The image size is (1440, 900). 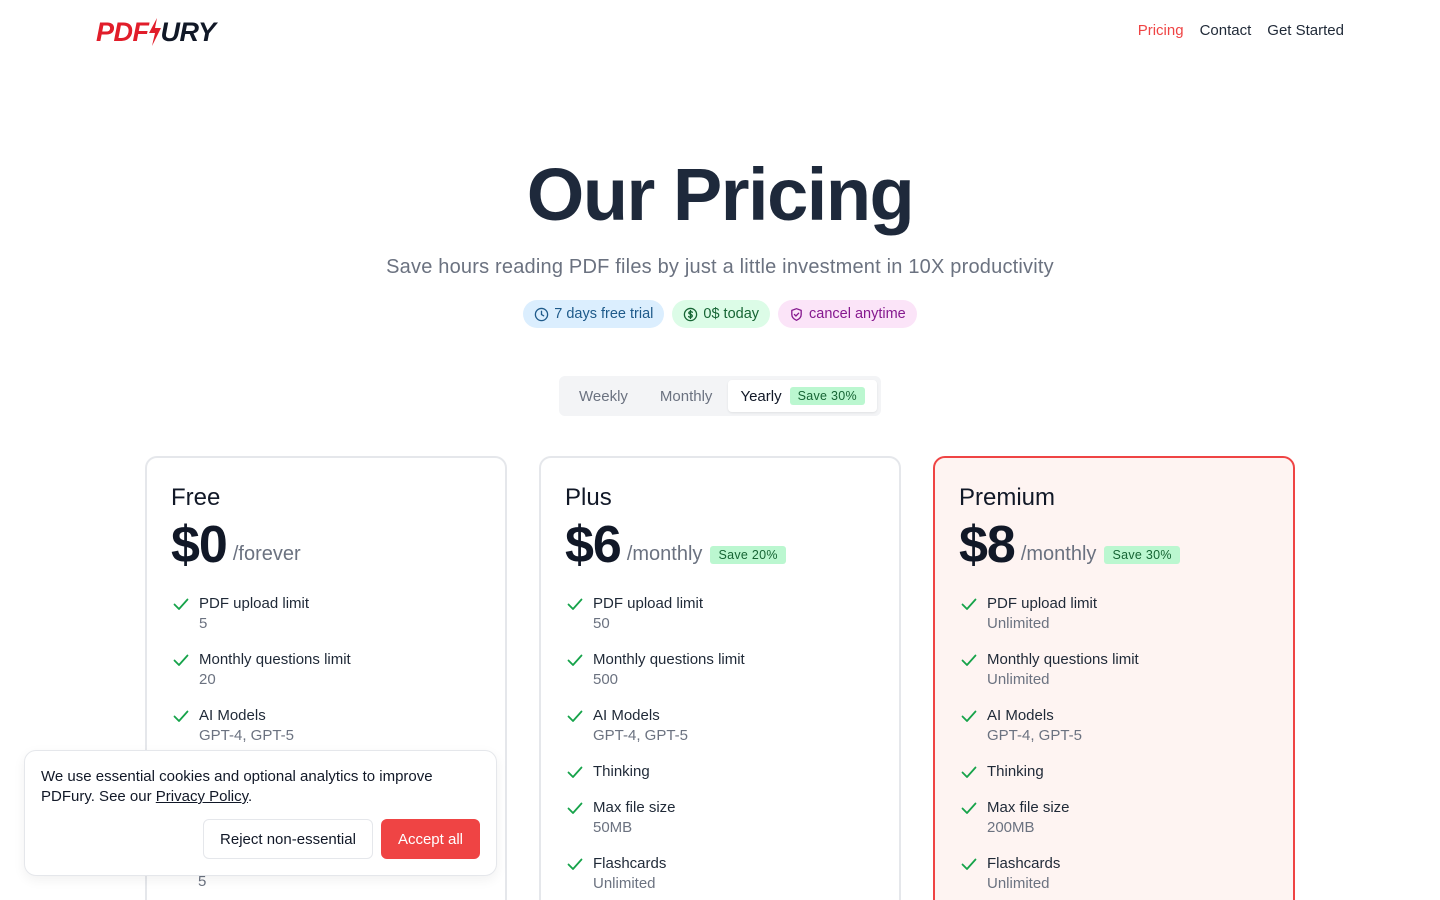 I want to click on feature-value: 500, so click(x=606, y=679).